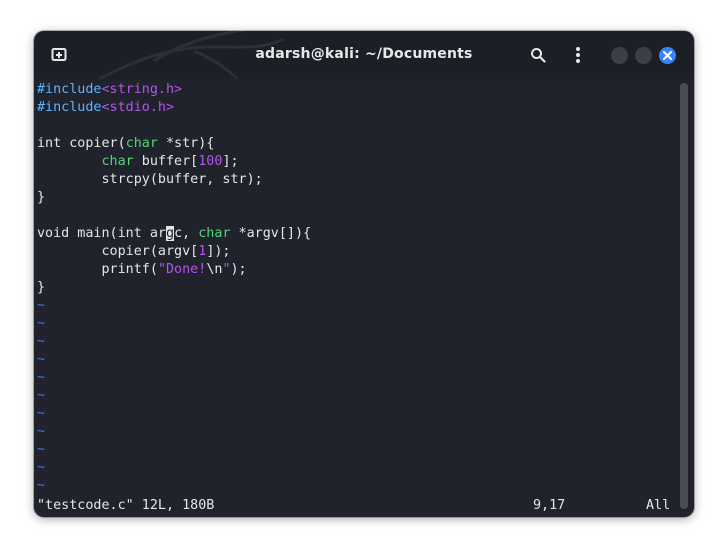 The width and height of the screenshot is (728, 554). I want to click on close-icon, so click(667, 55).